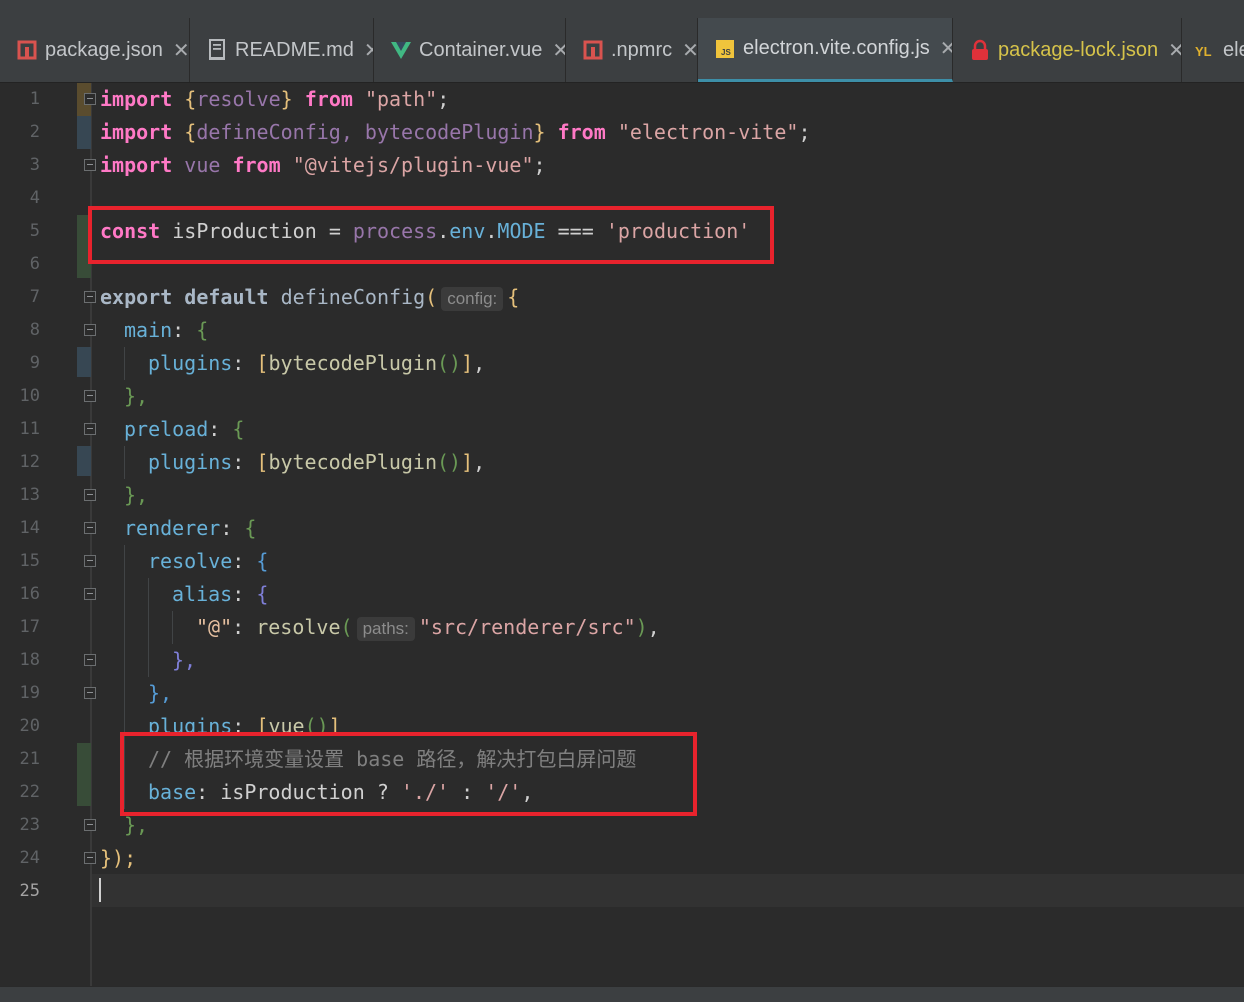 This screenshot has width=1244, height=1002. Describe the element at coordinates (29, 594) in the screenshot. I see `line-number: 16` at that location.